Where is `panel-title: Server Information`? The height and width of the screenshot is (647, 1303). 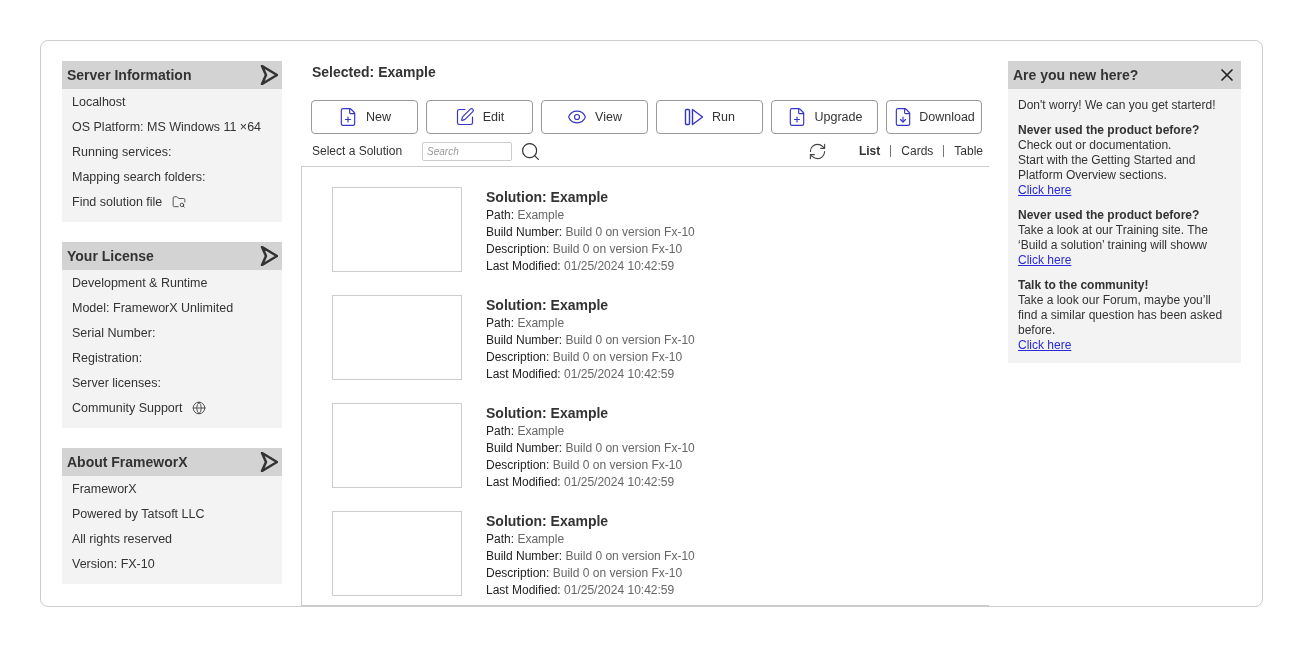 panel-title: Server Information is located at coordinates (129, 75).